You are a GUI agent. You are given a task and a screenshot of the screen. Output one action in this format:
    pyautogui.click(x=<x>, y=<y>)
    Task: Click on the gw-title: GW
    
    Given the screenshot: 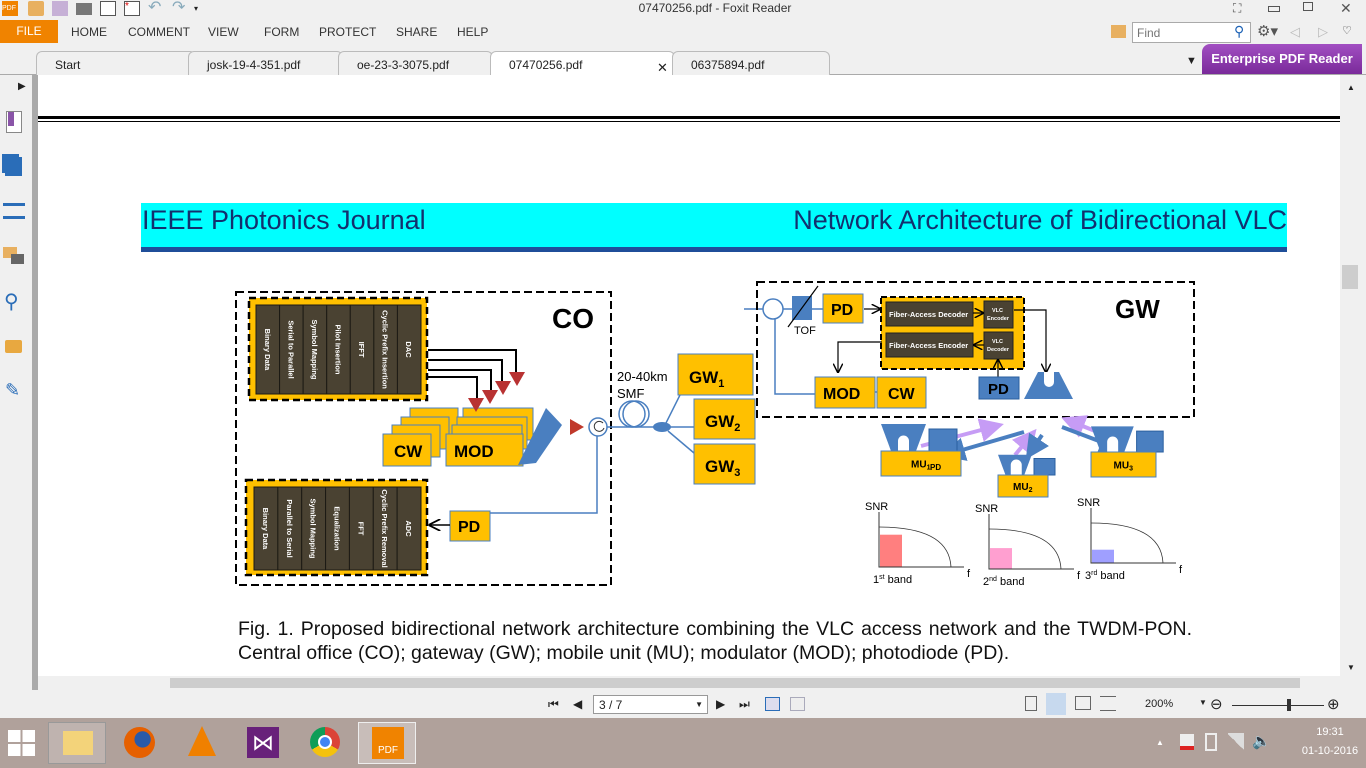 What is the action you would take?
    pyautogui.click(x=1137, y=309)
    